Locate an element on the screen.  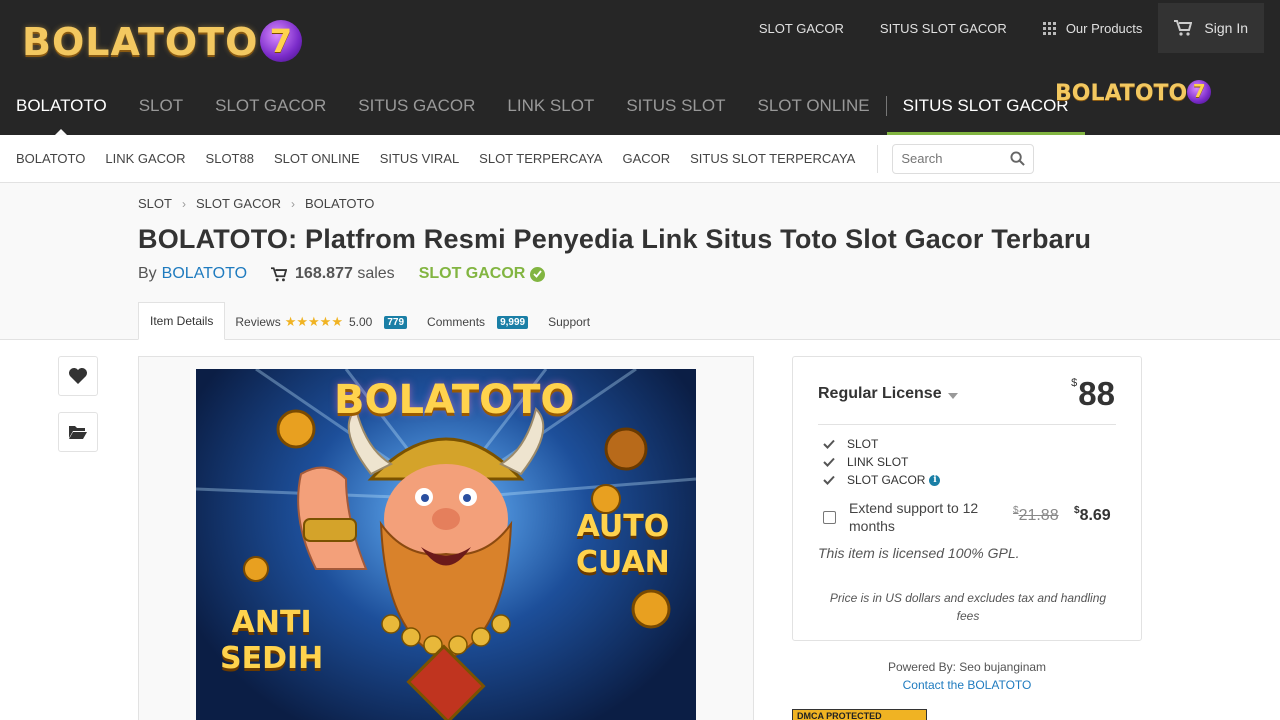
chevron-down-icon is located at coordinates (952, 395).